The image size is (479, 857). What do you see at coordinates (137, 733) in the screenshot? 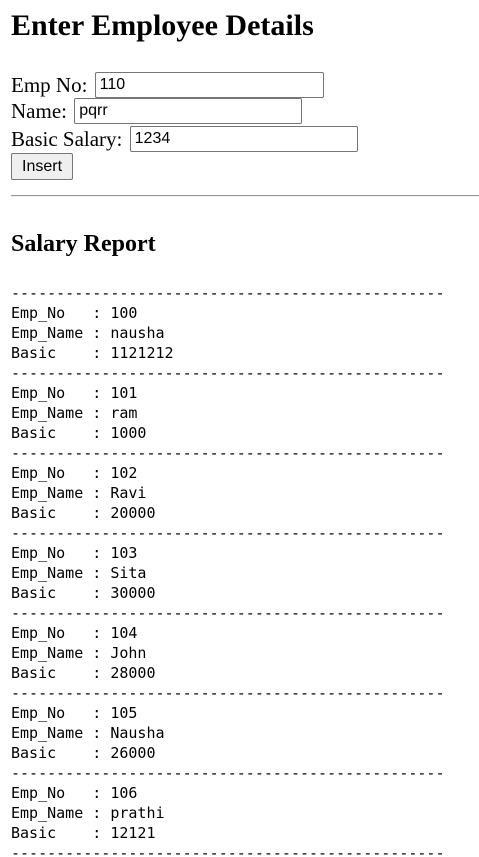
I see `record-emp-name-value: Nausha` at bounding box center [137, 733].